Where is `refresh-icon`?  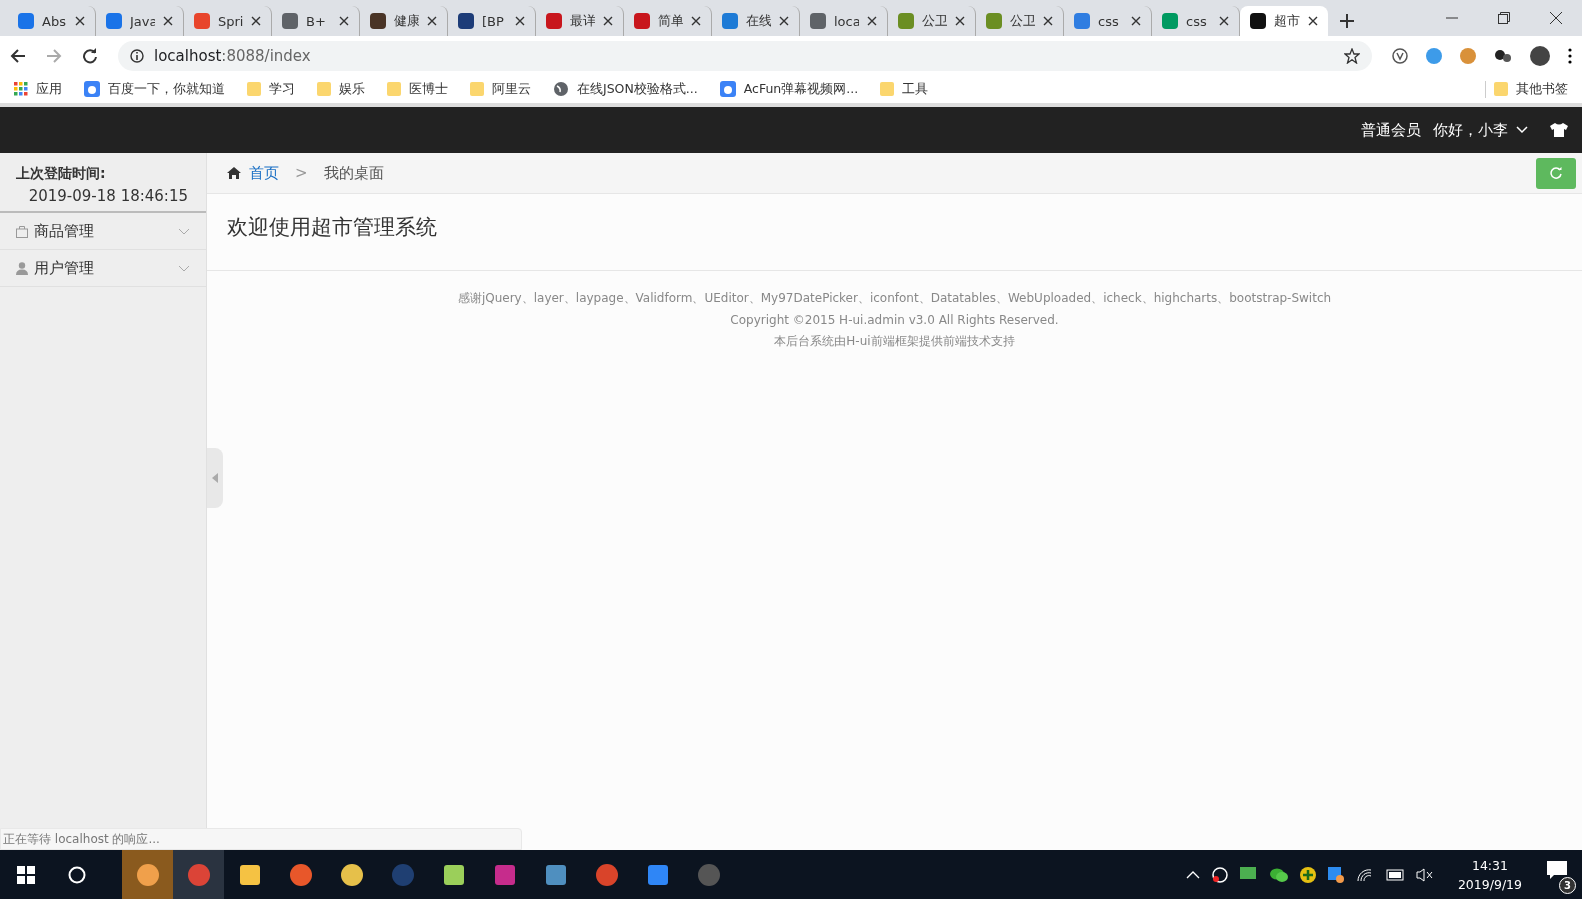
refresh-icon is located at coordinates (1556, 173).